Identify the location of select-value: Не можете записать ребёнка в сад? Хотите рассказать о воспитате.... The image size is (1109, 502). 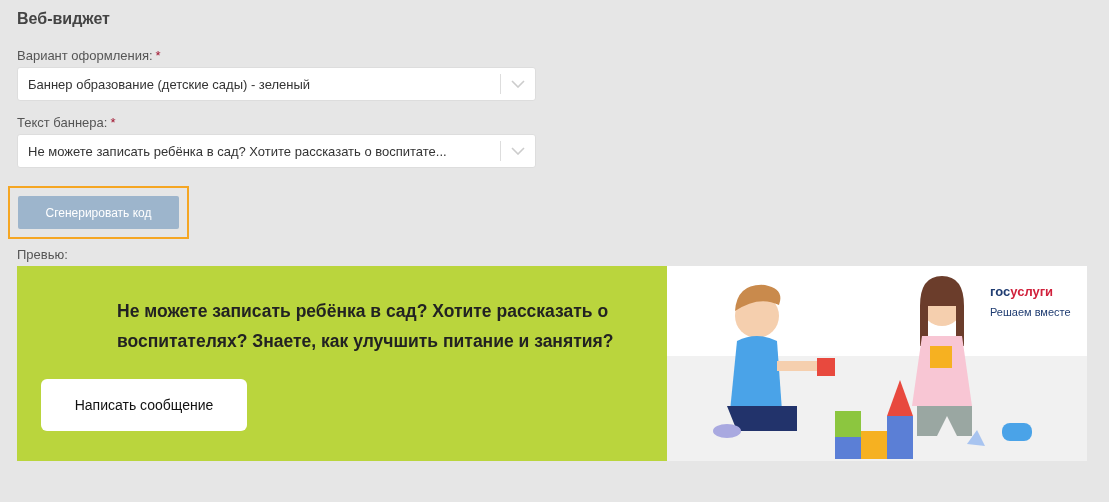
(237, 151).